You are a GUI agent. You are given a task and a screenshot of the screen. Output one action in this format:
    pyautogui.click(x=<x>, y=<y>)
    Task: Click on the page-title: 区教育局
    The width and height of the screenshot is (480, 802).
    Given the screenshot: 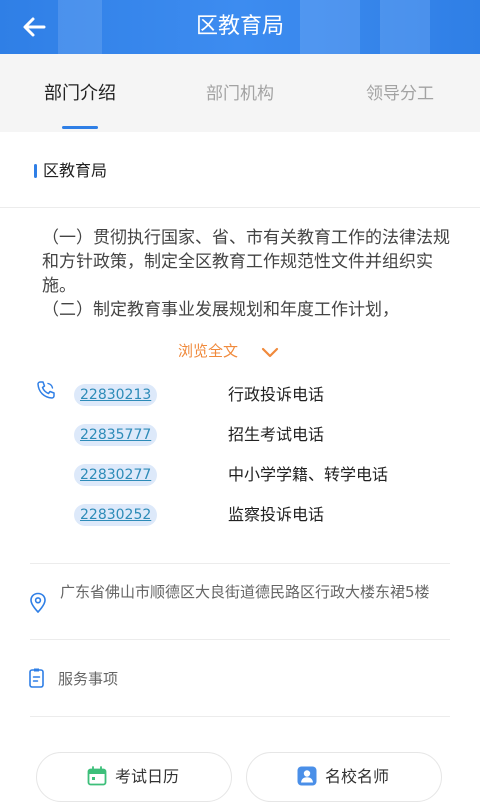 What is the action you would take?
    pyautogui.click(x=239, y=26)
    